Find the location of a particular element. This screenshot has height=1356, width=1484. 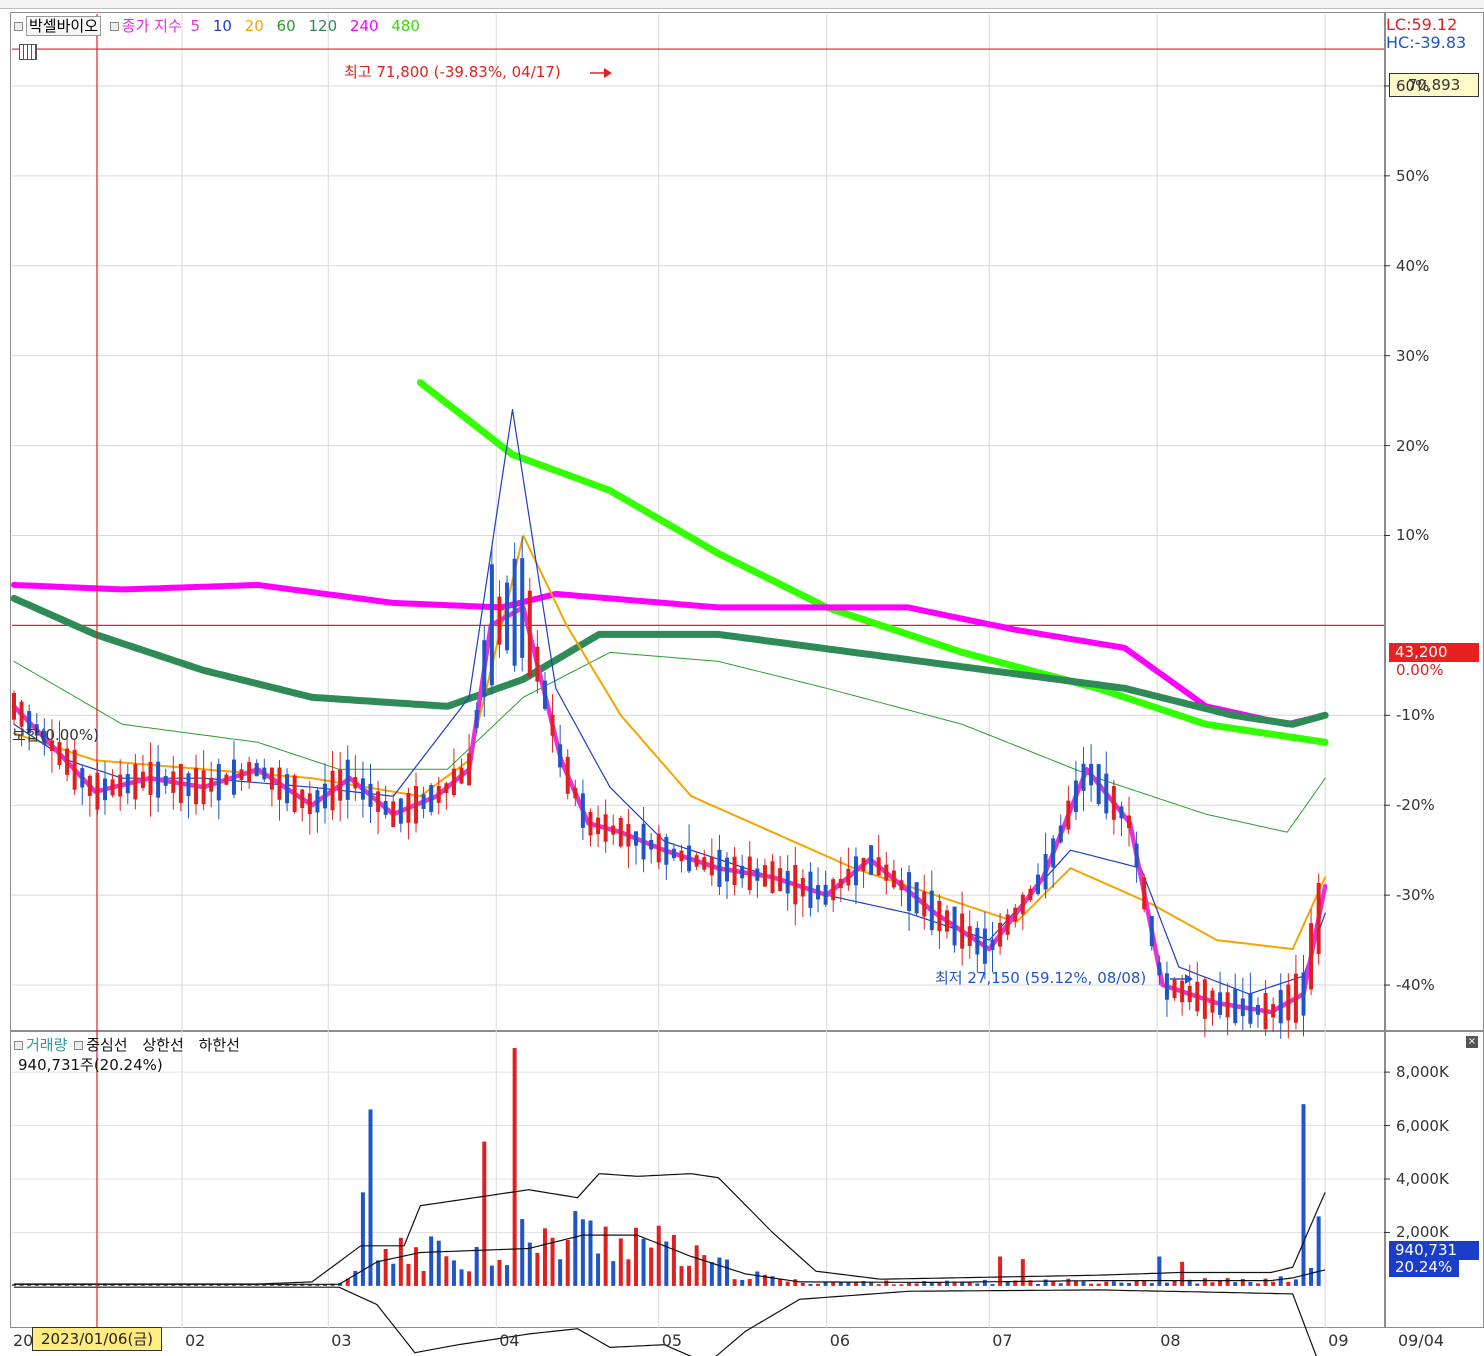

volume-band-upper is located at coordinates (670, 1229).